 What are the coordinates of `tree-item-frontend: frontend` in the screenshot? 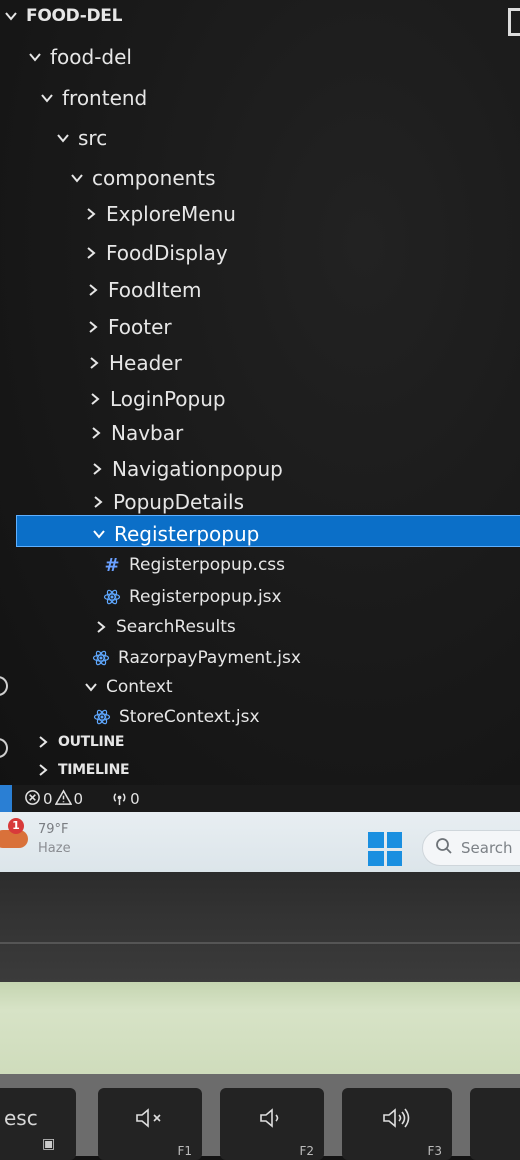 It's located at (93, 98).